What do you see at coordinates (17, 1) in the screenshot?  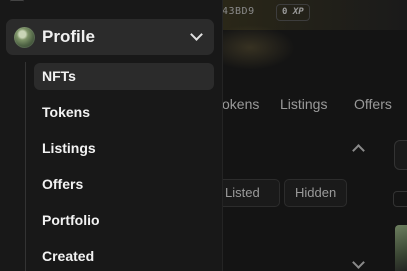 I see `sidebar-top-divider` at bounding box center [17, 1].